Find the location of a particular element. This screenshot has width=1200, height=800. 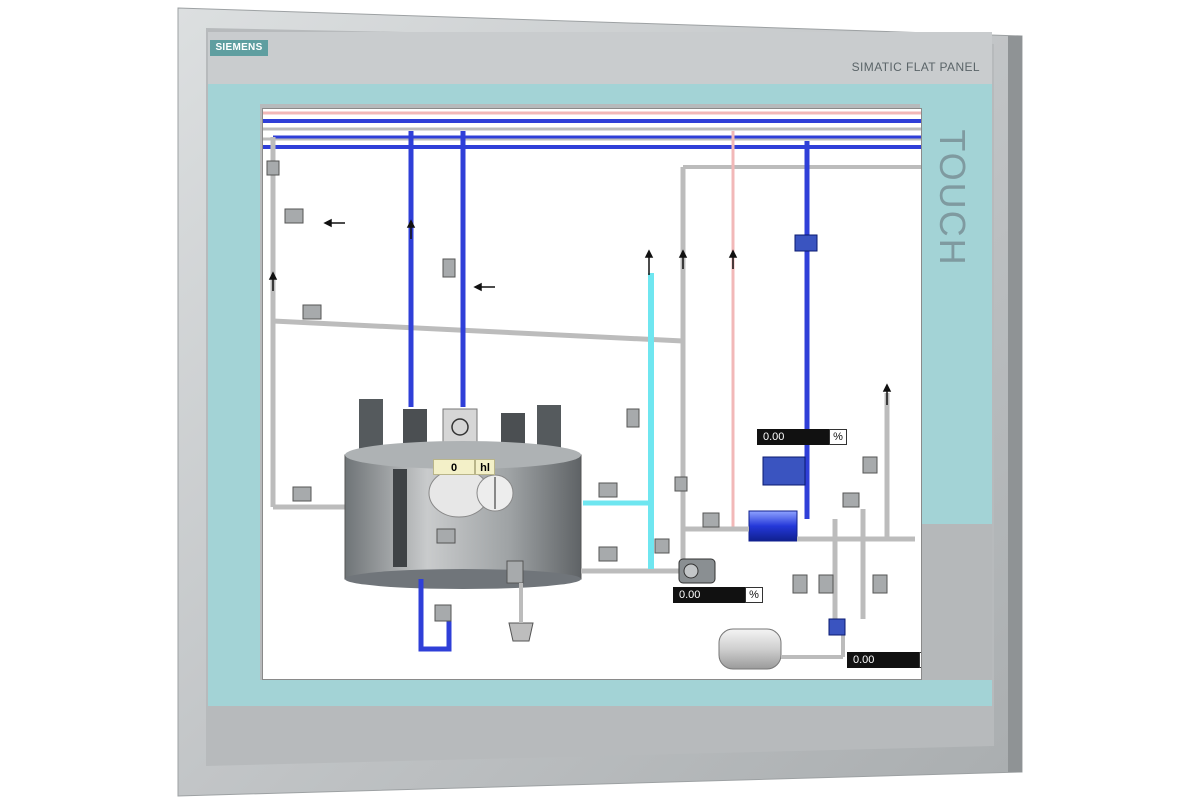

readout-pump: 0.00 % is located at coordinates (718, 595).